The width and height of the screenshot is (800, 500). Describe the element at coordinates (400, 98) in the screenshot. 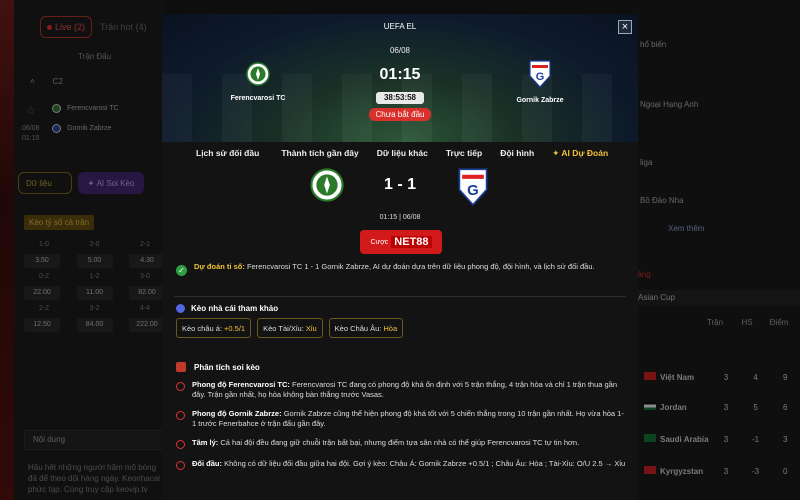

I see `countdown: 38:53:58` at that location.